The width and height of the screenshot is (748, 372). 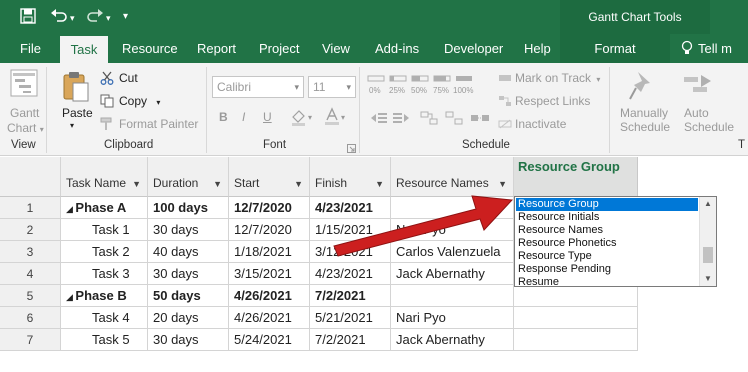 What do you see at coordinates (350, 177) in the screenshot?
I see `column-header-finish: Finish ▼` at bounding box center [350, 177].